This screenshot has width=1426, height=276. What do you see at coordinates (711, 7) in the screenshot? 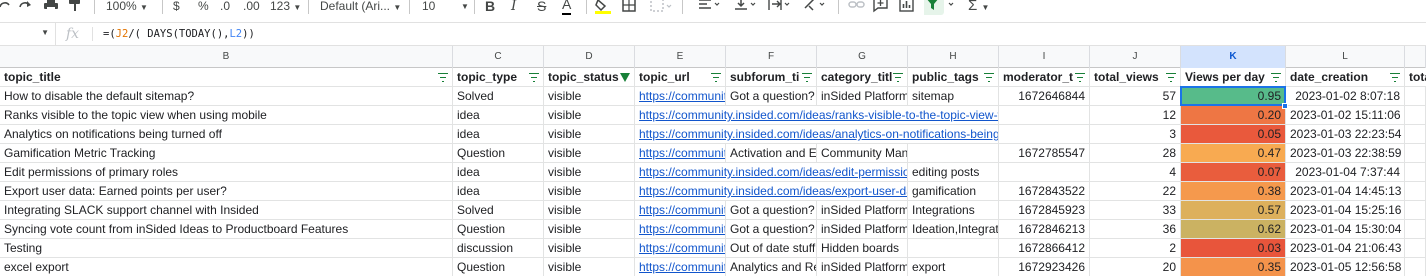
I see `horizontal-align-icon` at bounding box center [711, 7].